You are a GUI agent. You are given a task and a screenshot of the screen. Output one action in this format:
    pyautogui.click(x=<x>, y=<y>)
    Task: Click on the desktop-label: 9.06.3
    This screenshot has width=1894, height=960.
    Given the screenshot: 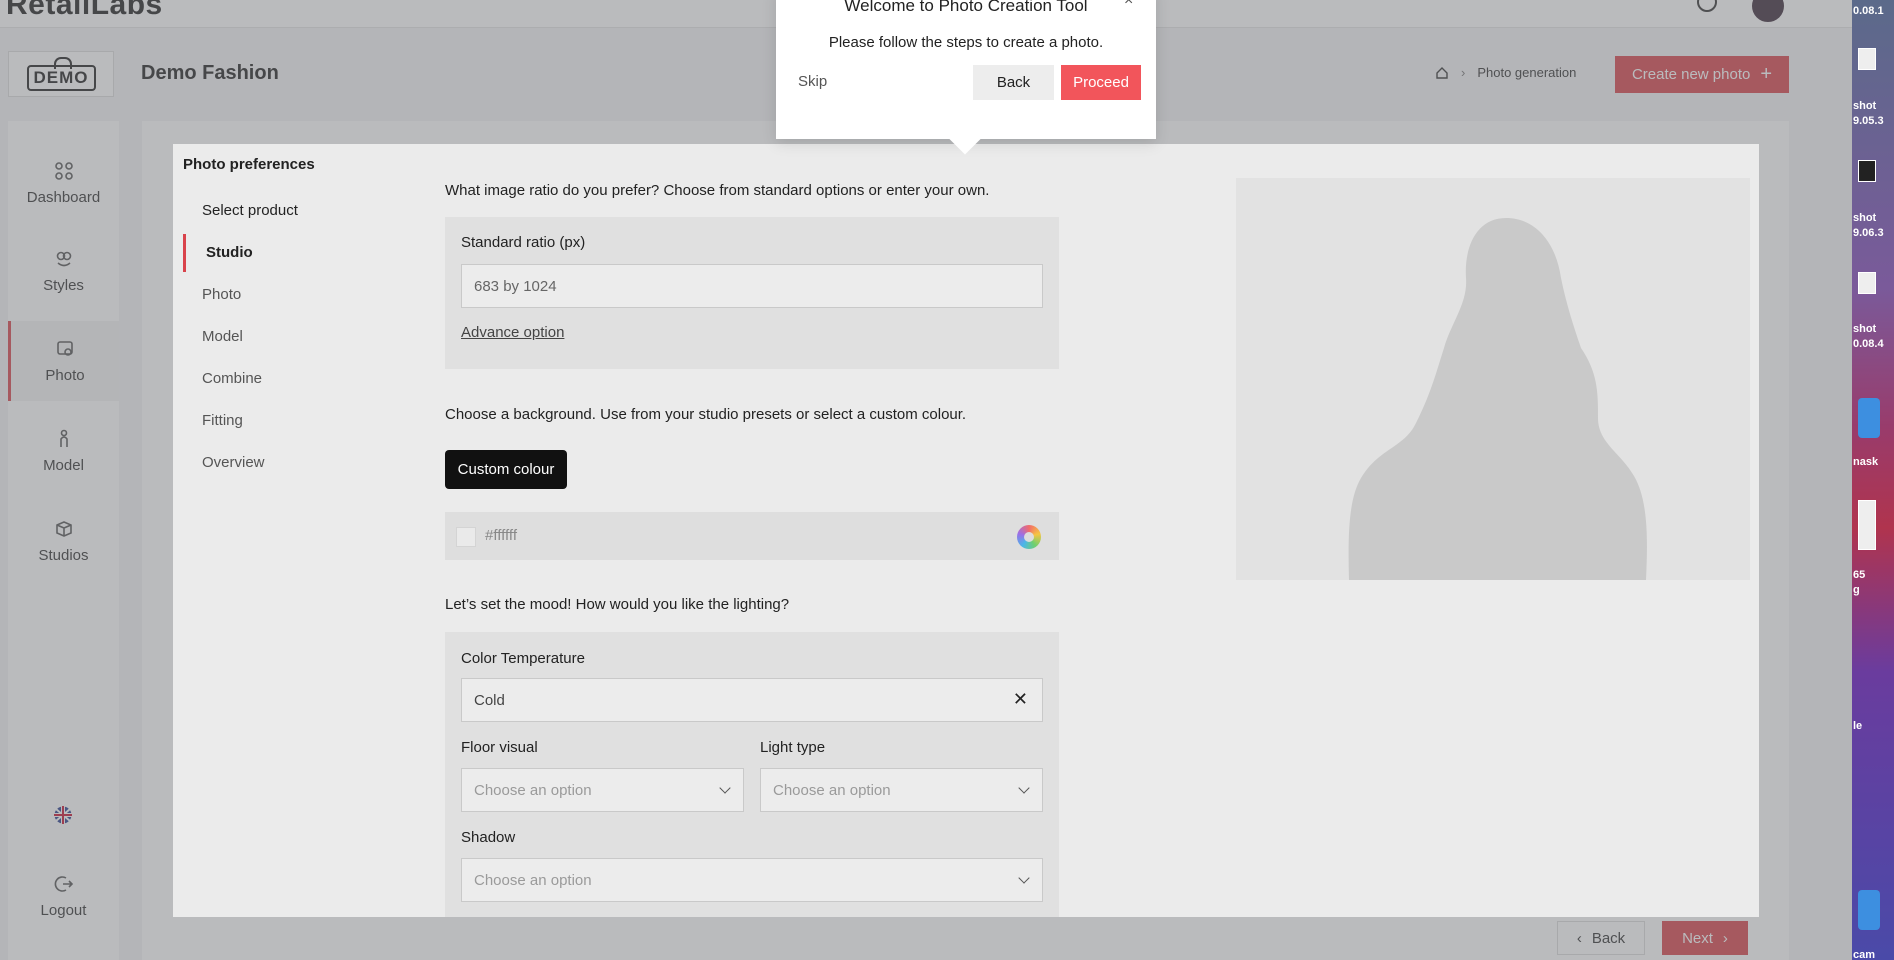 What is the action you would take?
    pyautogui.click(x=1868, y=233)
    